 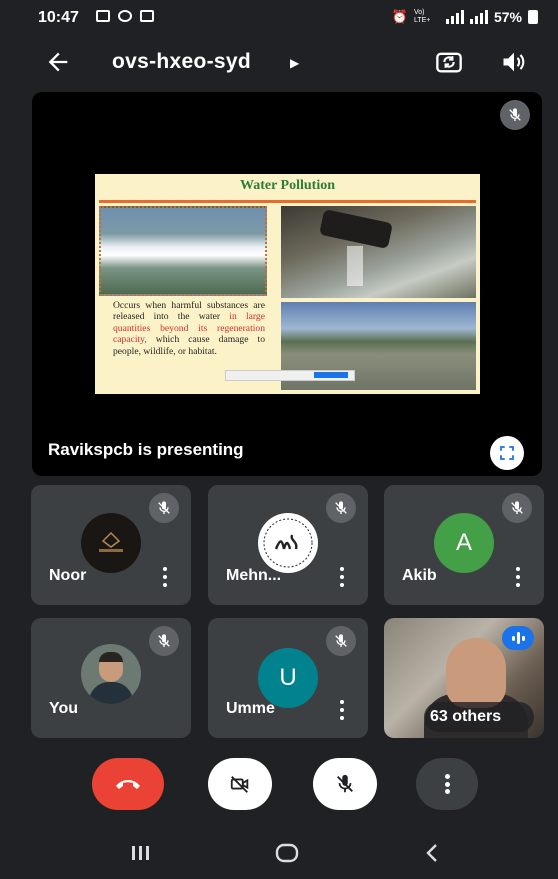 What do you see at coordinates (250, 708) in the screenshot?
I see `participant-name: Umme` at bounding box center [250, 708].